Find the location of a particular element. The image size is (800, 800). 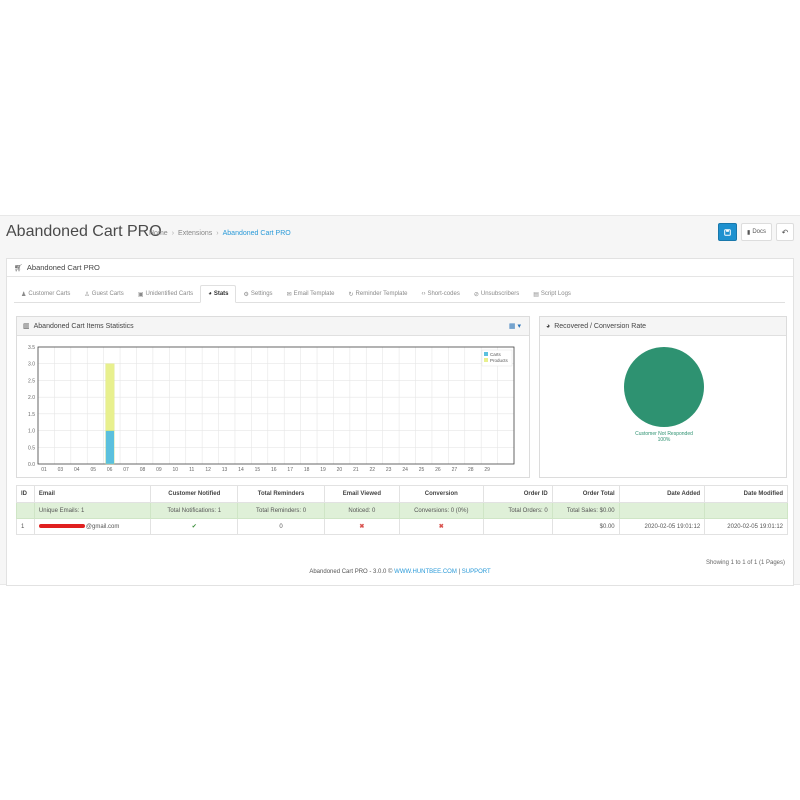

breadcrumb: Home › Extensions › Abandoned Cart PRO is located at coordinates (220, 233).